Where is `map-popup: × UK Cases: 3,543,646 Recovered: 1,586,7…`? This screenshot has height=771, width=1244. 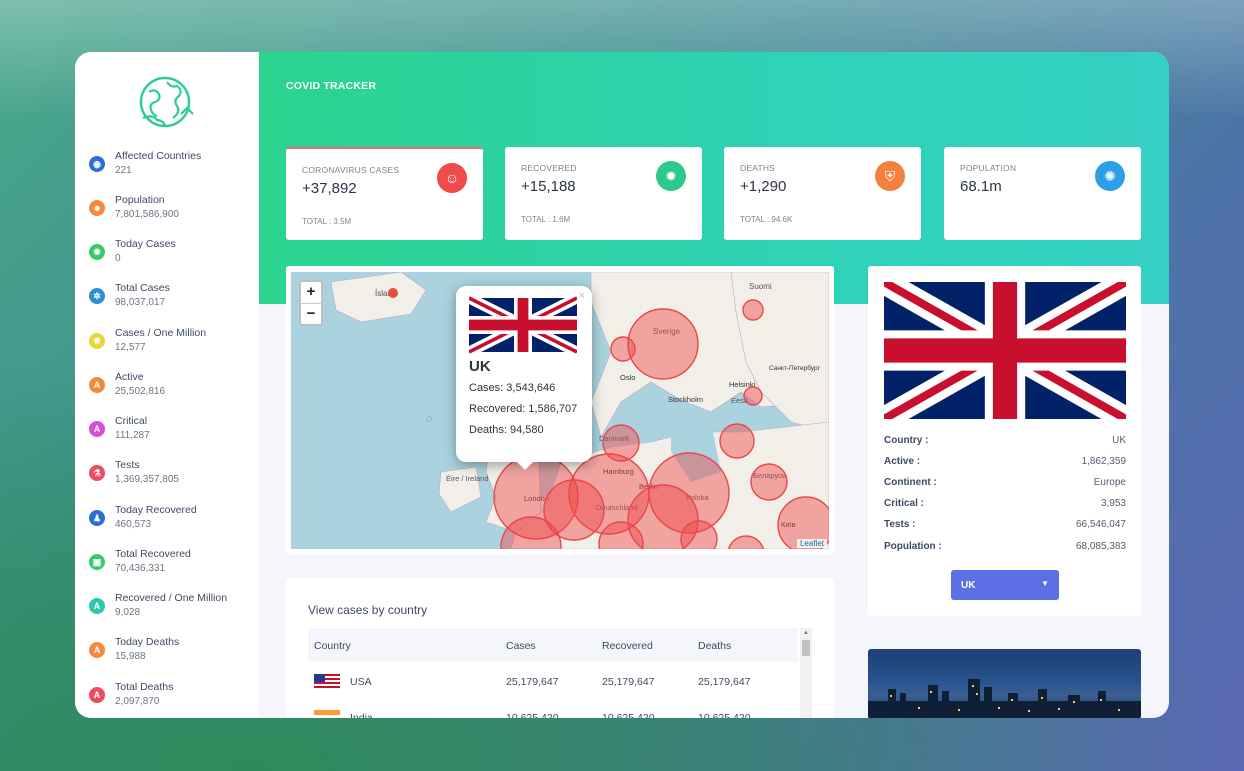
map-popup: × UK Cases: 3,543,646 Recovered: 1,586,7… is located at coordinates (524, 378).